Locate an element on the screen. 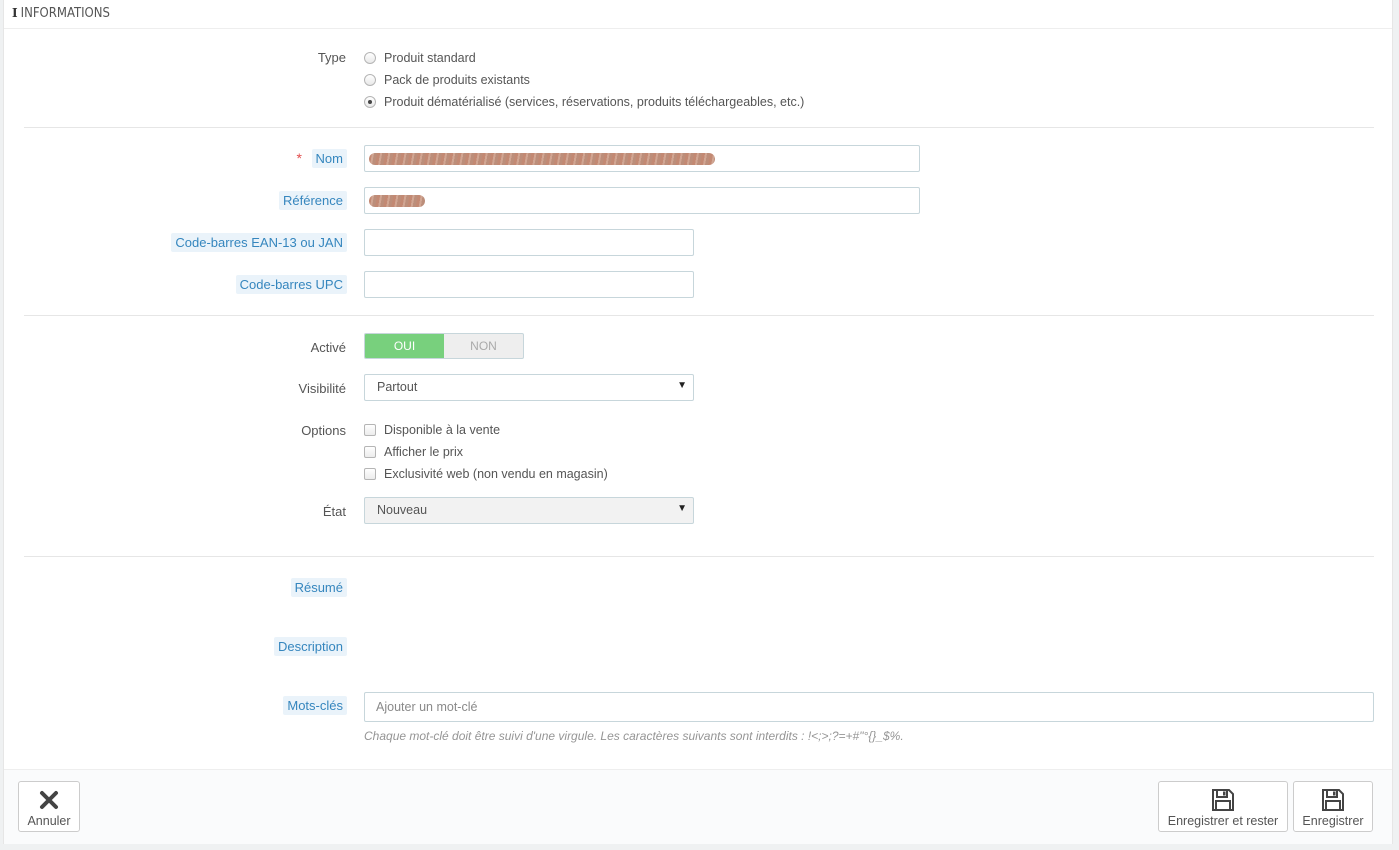 The height and width of the screenshot is (850, 1399). keywords-label: Mots-clés is located at coordinates (315, 705).